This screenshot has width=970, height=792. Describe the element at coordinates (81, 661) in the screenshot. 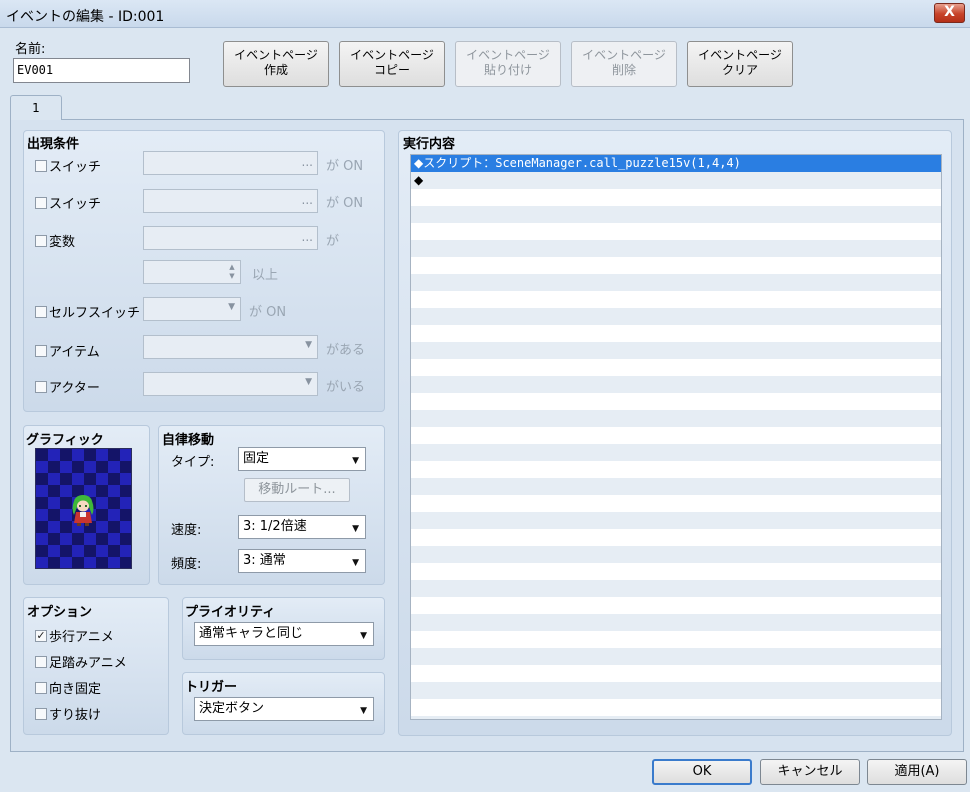

I see `stepping-anime-checkbox: 足踏みアニメ` at that location.